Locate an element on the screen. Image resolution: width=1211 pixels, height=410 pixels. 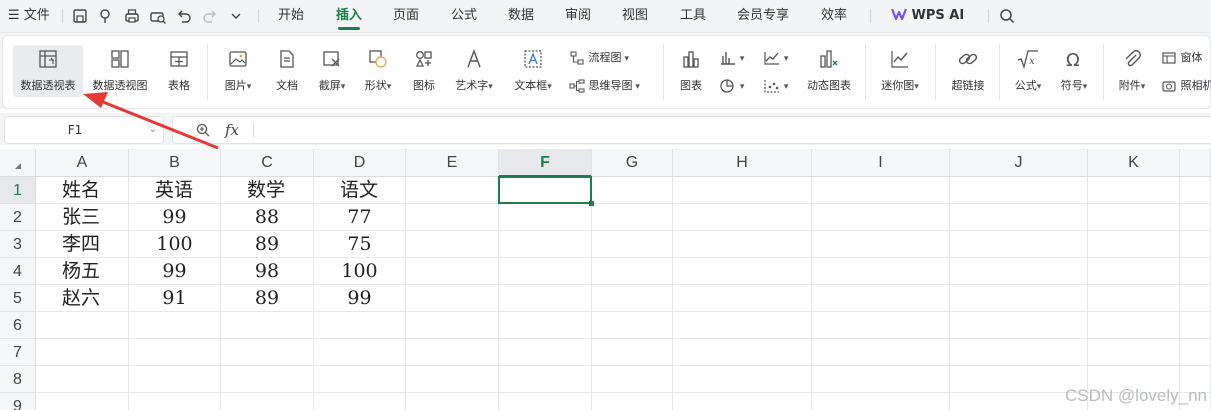
cell-i7 is located at coordinates (881, 352).